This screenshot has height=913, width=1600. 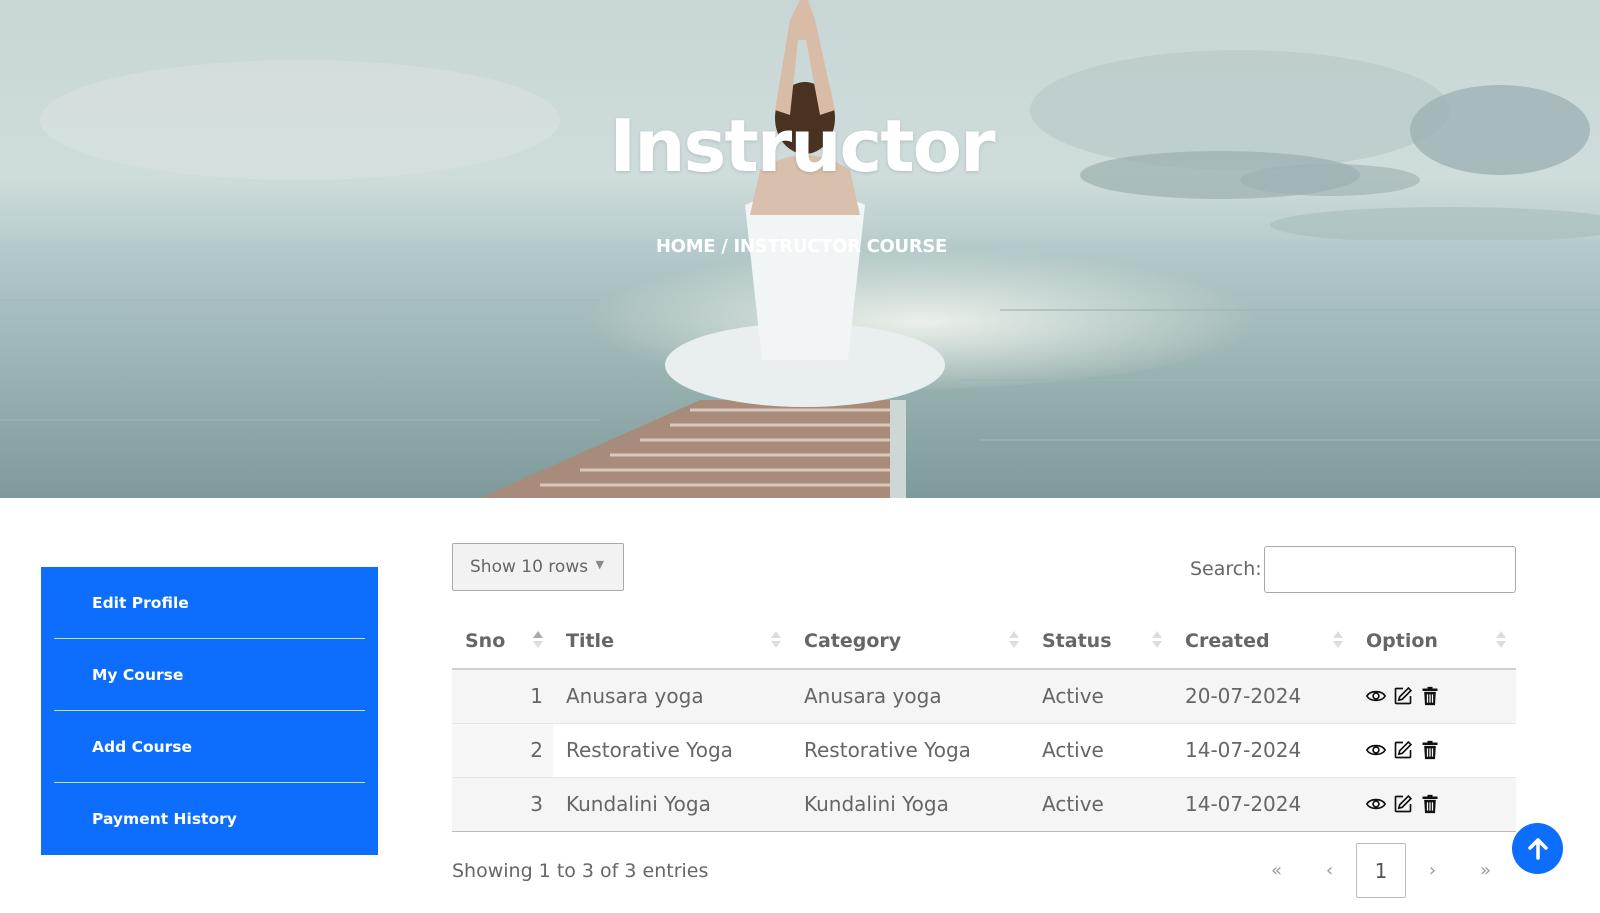 What do you see at coordinates (502, 696) in the screenshot?
I see `cell-sno: 1` at bounding box center [502, 696].